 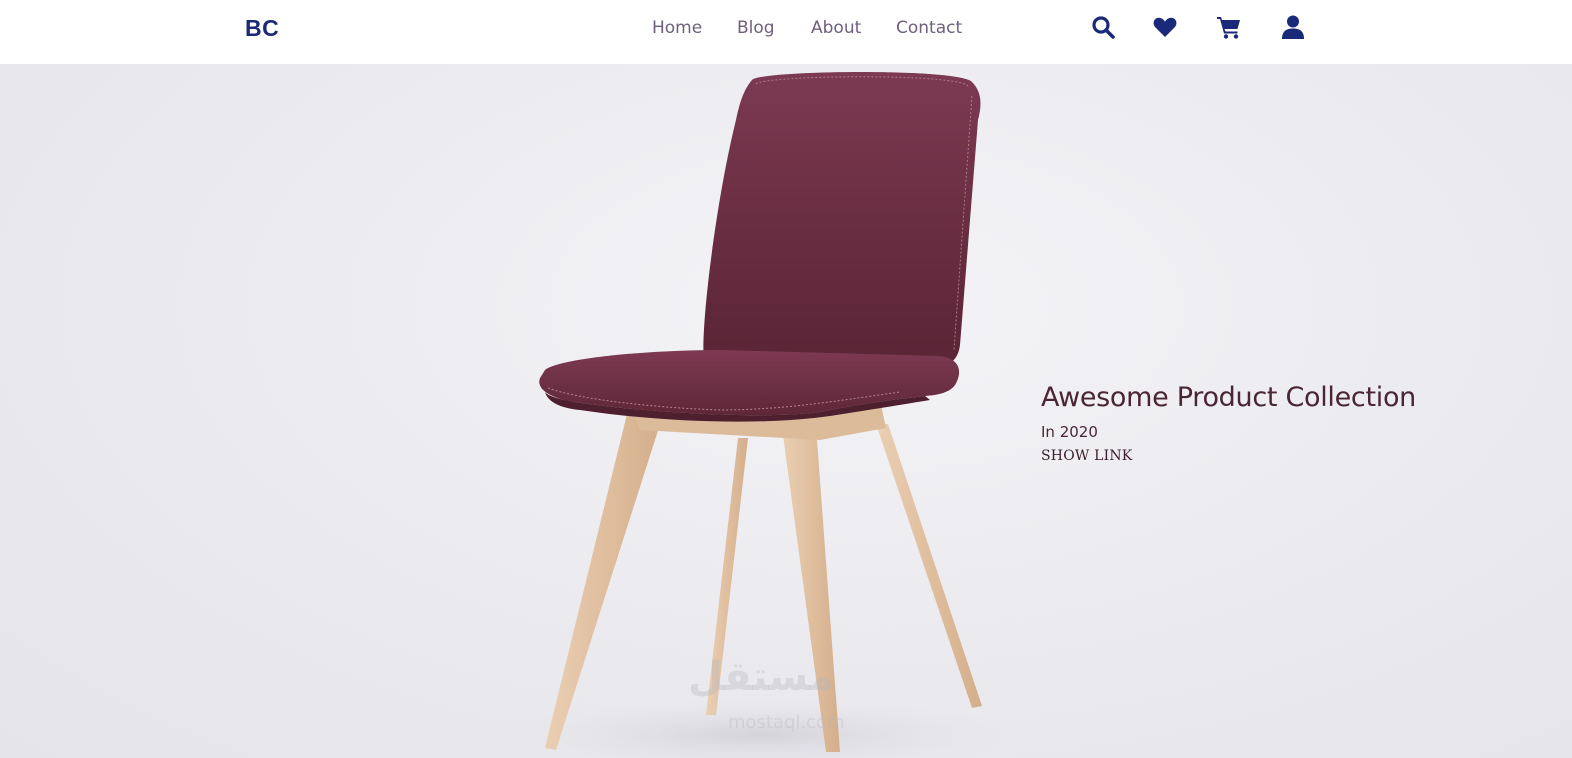 What do you see at coordinates (1069, 432) in the screenshot?
I see `hero-subtitle: In 2020` at bounding box center [1069, 432].